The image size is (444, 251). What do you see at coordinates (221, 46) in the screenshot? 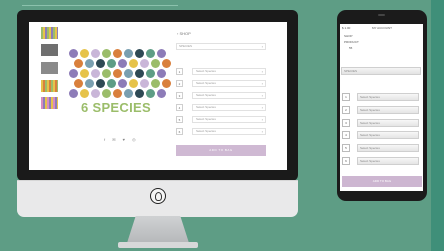
I see `species-select: SPECIES ›` at bounding box center [221, 46].